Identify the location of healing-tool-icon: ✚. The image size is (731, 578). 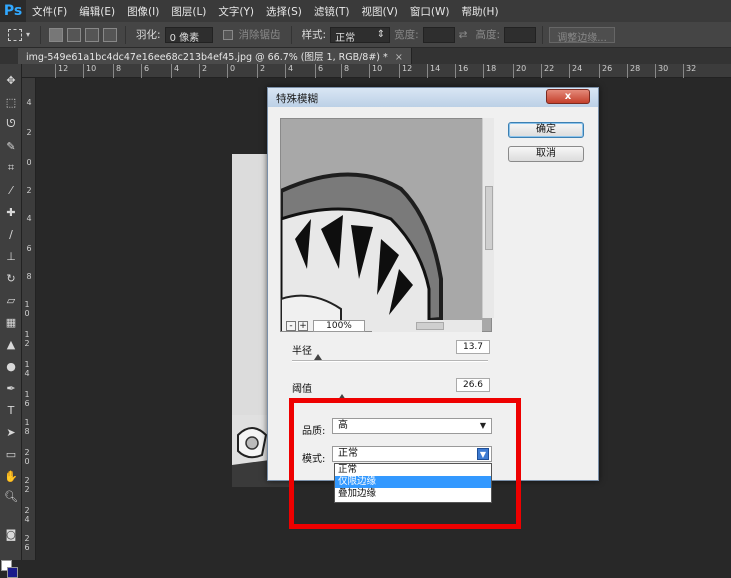
(11, 212).